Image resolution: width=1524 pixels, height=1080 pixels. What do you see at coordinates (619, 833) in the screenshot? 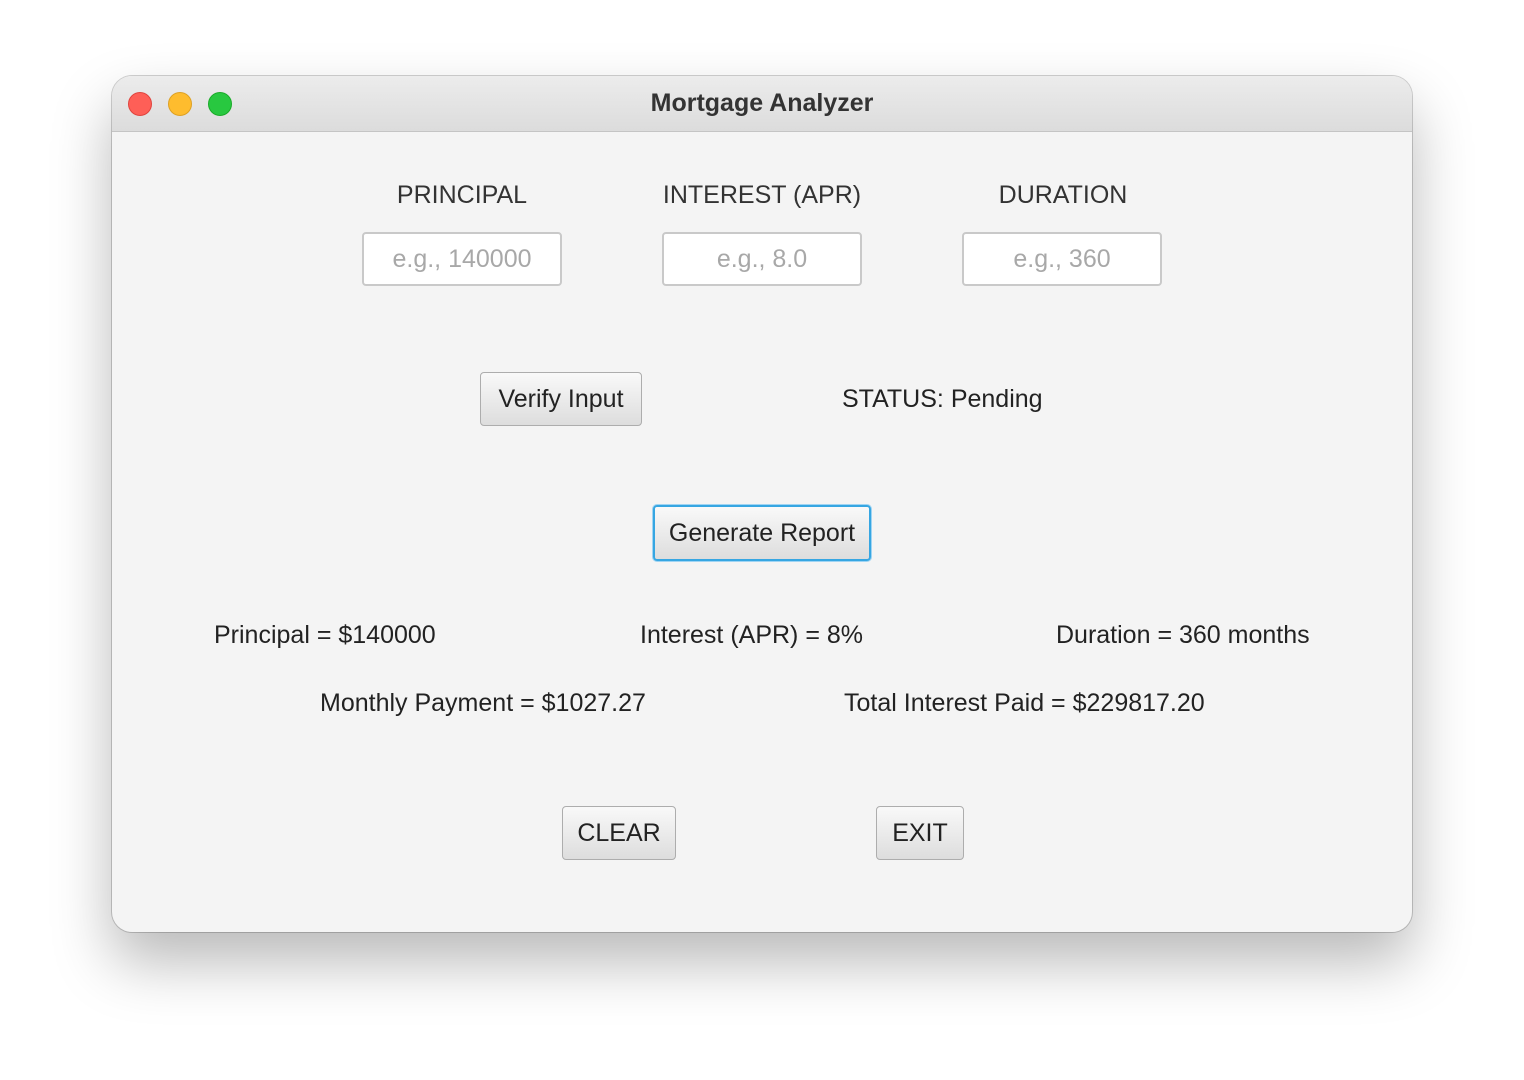
I see `clear-button: CLEAR` at bounding box center [619, 833].